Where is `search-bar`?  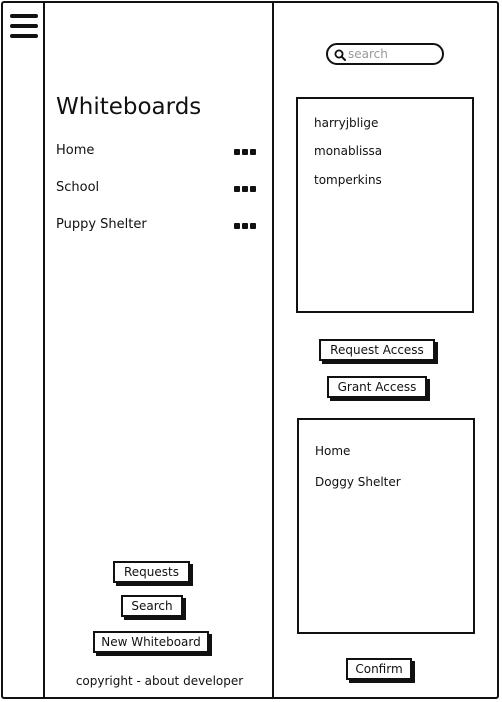
search-bar is located at coordinates (385, 54).